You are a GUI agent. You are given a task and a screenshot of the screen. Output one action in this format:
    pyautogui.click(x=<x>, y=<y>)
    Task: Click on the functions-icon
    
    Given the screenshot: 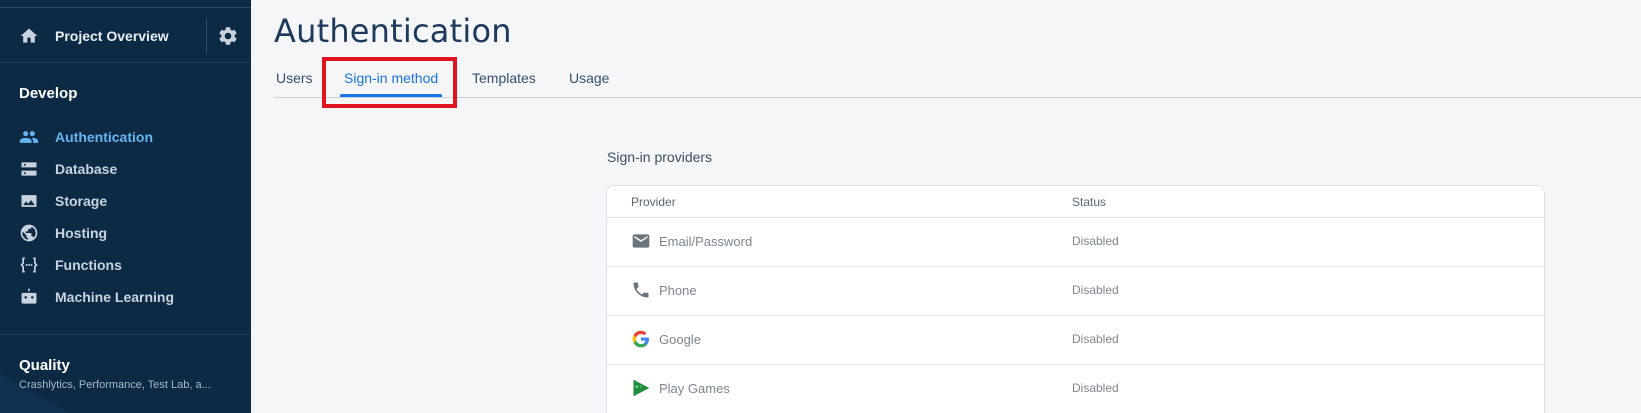 What is the action you would take?
    pyautogui.click(x=29, y=265)
    